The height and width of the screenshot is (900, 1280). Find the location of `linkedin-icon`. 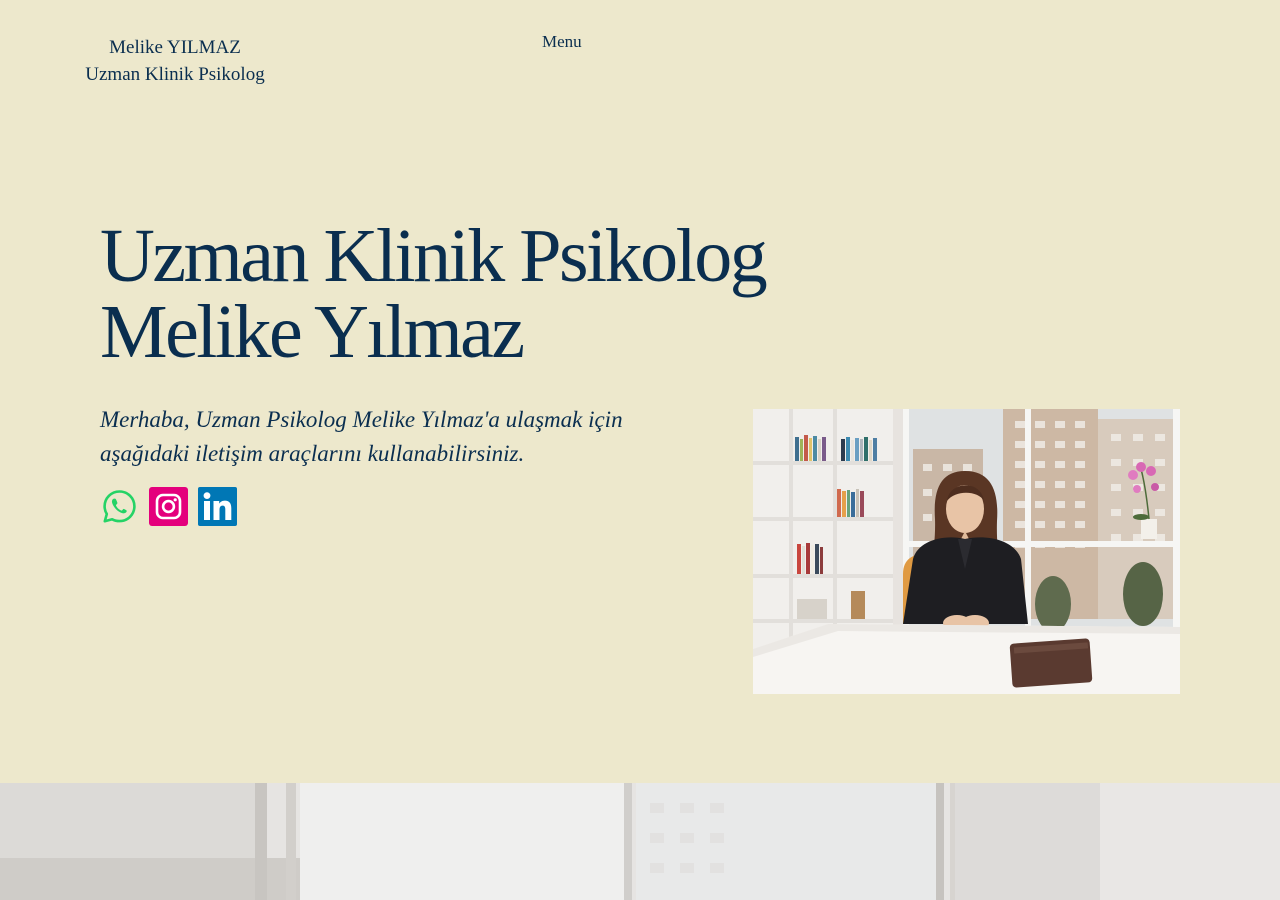

linkedin-icon is located at coordinates (217, 506).